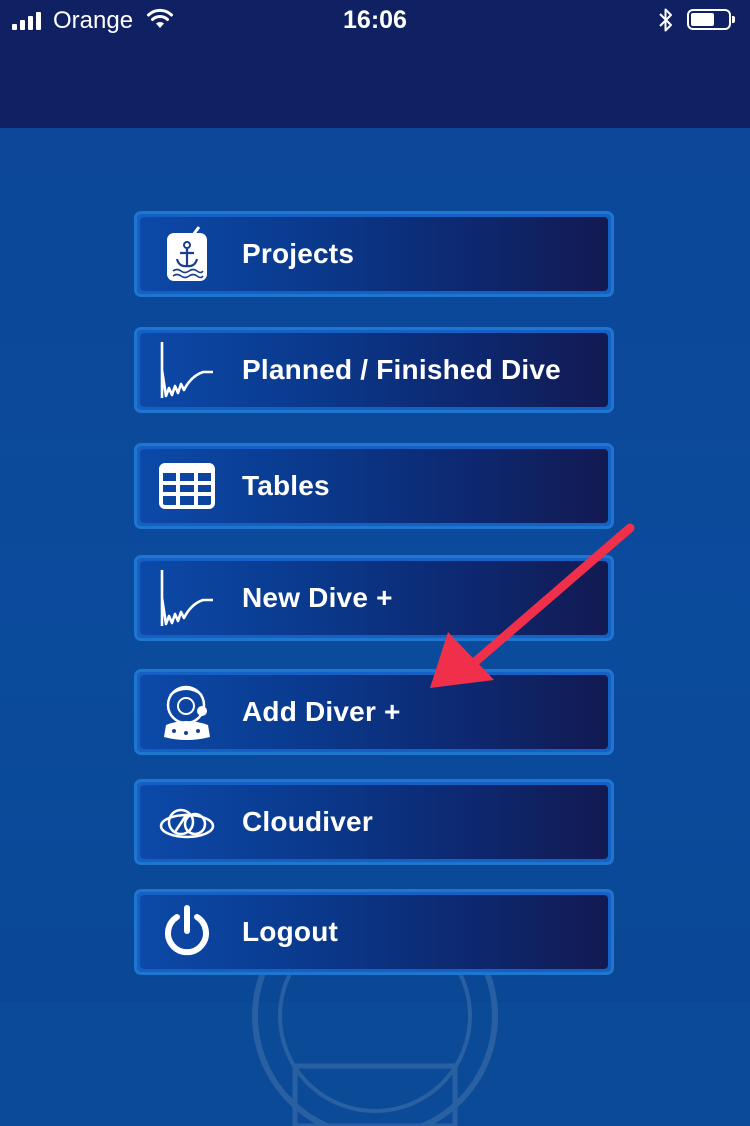 The height and width of the screenshot is (1126, 750). What do you see at coordinates (187, 712) in the screenshot?
I see `diver-helmet-icon` at bounding box center [187, 712].